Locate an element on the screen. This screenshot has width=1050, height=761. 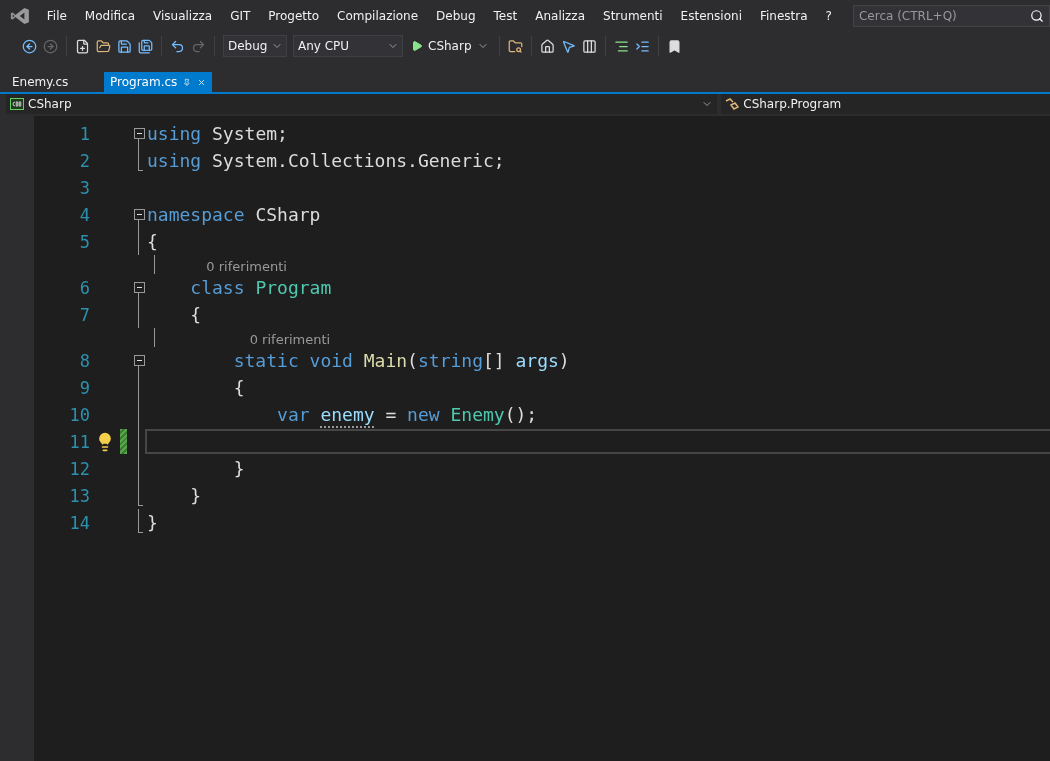
file-tab: Program.cs is located at coordinates (158, 82).